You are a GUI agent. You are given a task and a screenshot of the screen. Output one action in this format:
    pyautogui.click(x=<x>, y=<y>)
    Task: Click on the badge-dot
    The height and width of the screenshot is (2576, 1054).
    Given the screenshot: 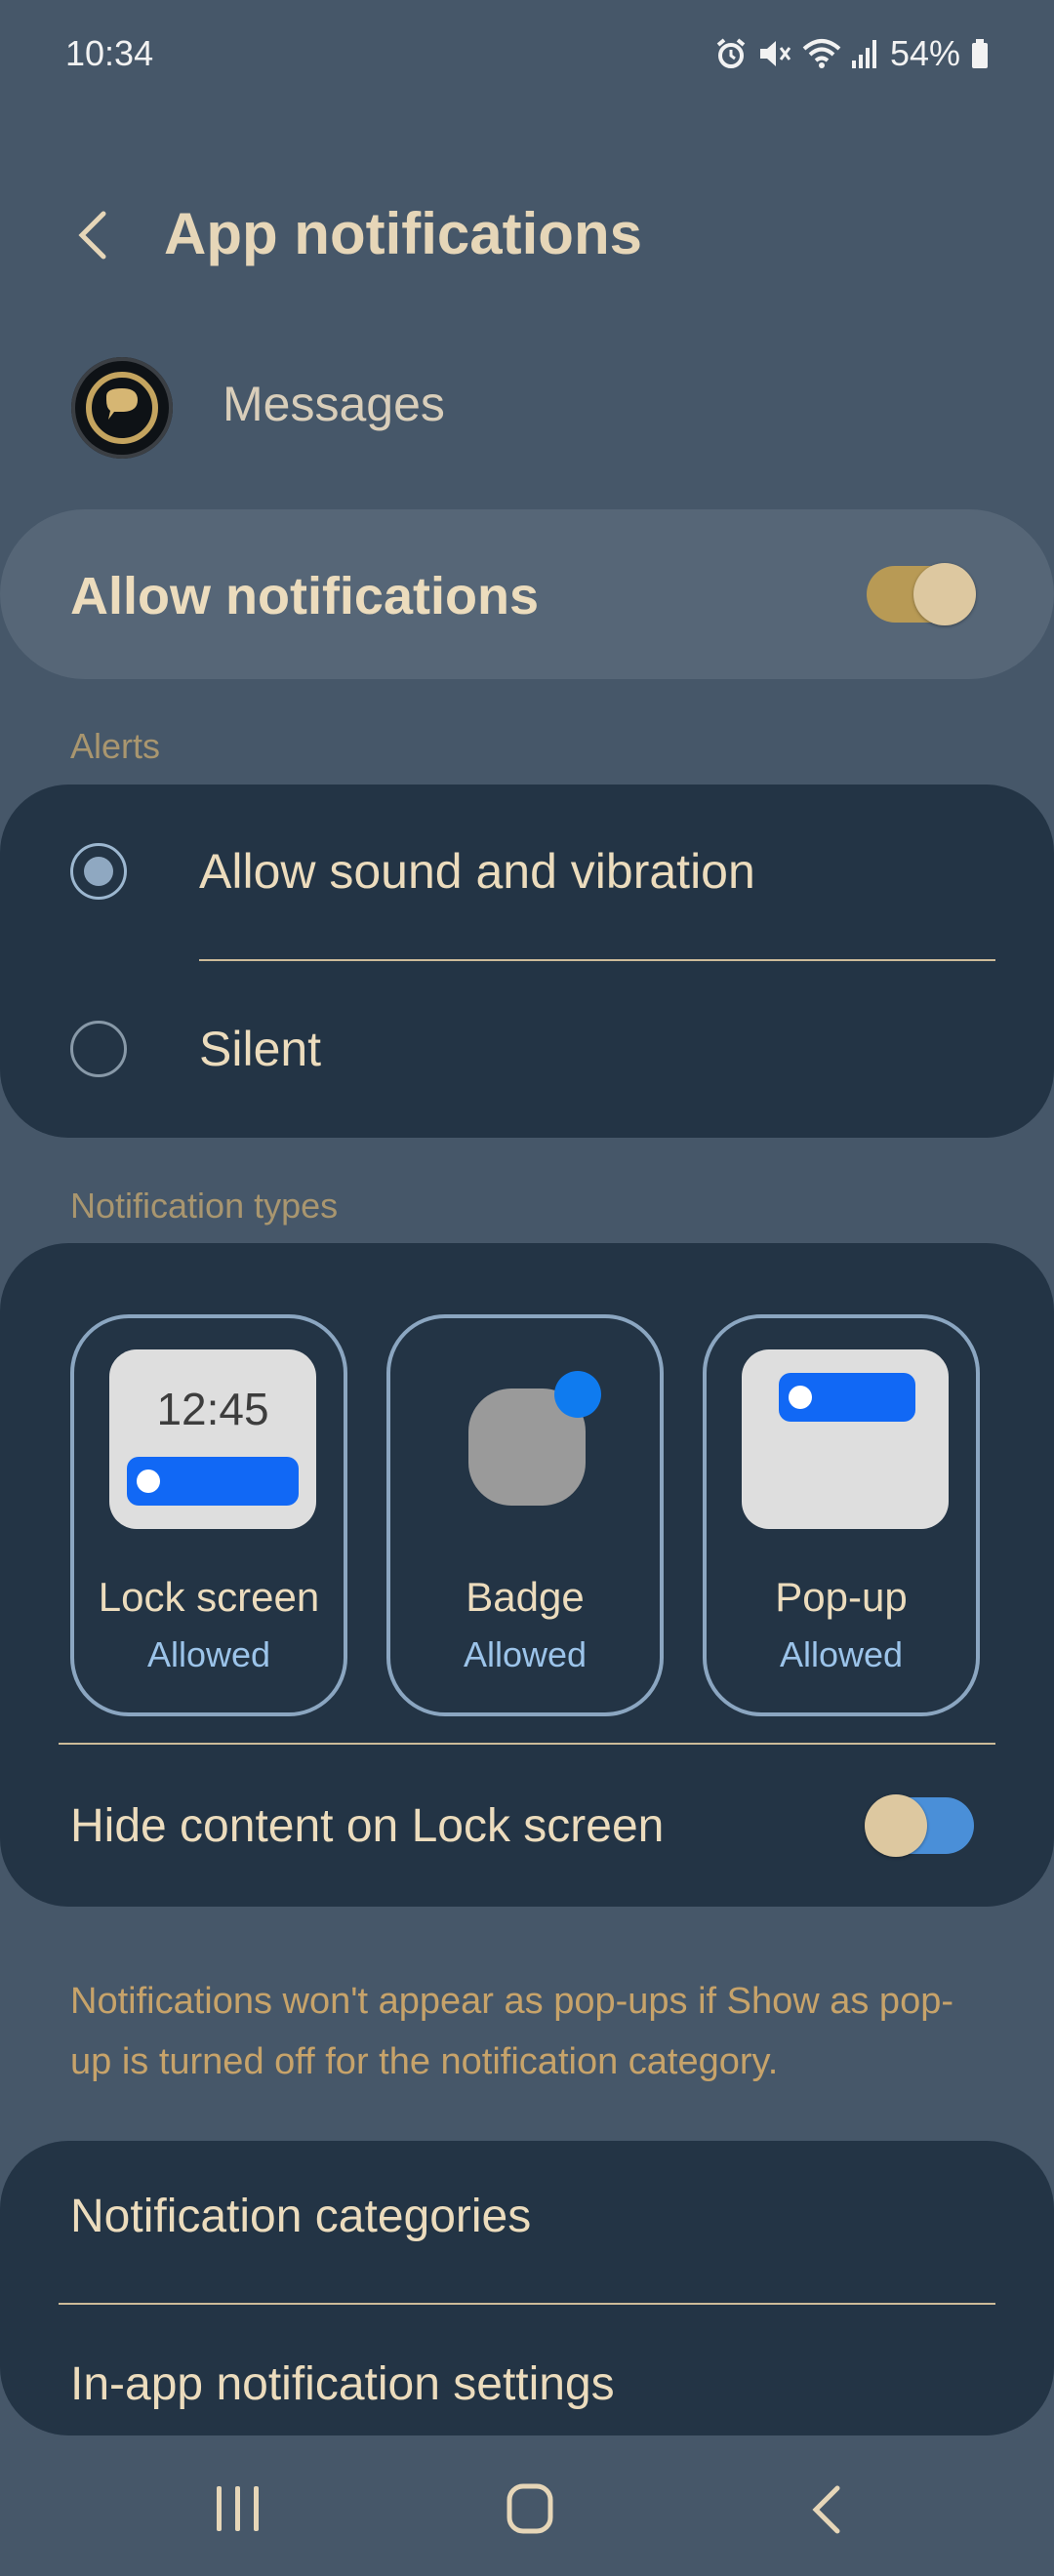 What is the action you would take?
    pyautogui.click(x=577, y=1394)
    